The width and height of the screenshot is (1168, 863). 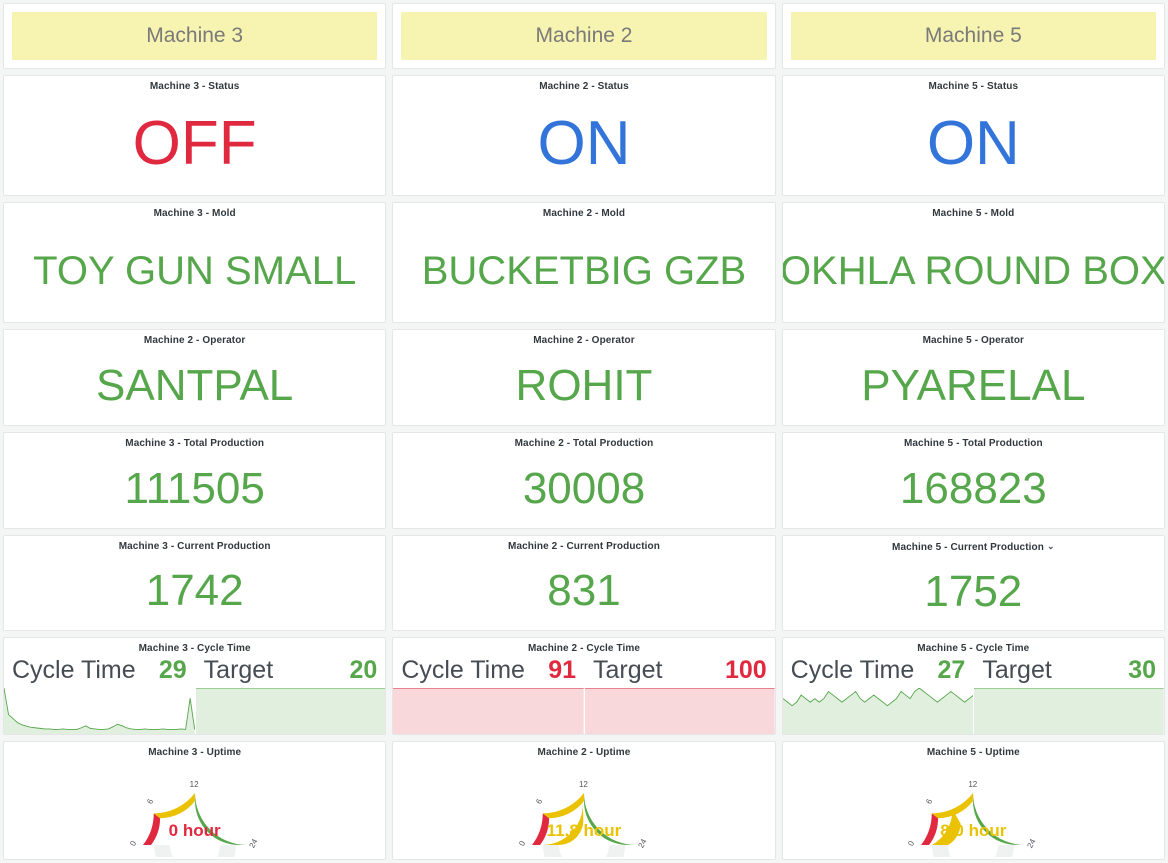 What do you see at coordinates (973, 752) in the screenshot?
I see `panel-title: Machine 5 - Uptime` at bounding box center [973, 752].